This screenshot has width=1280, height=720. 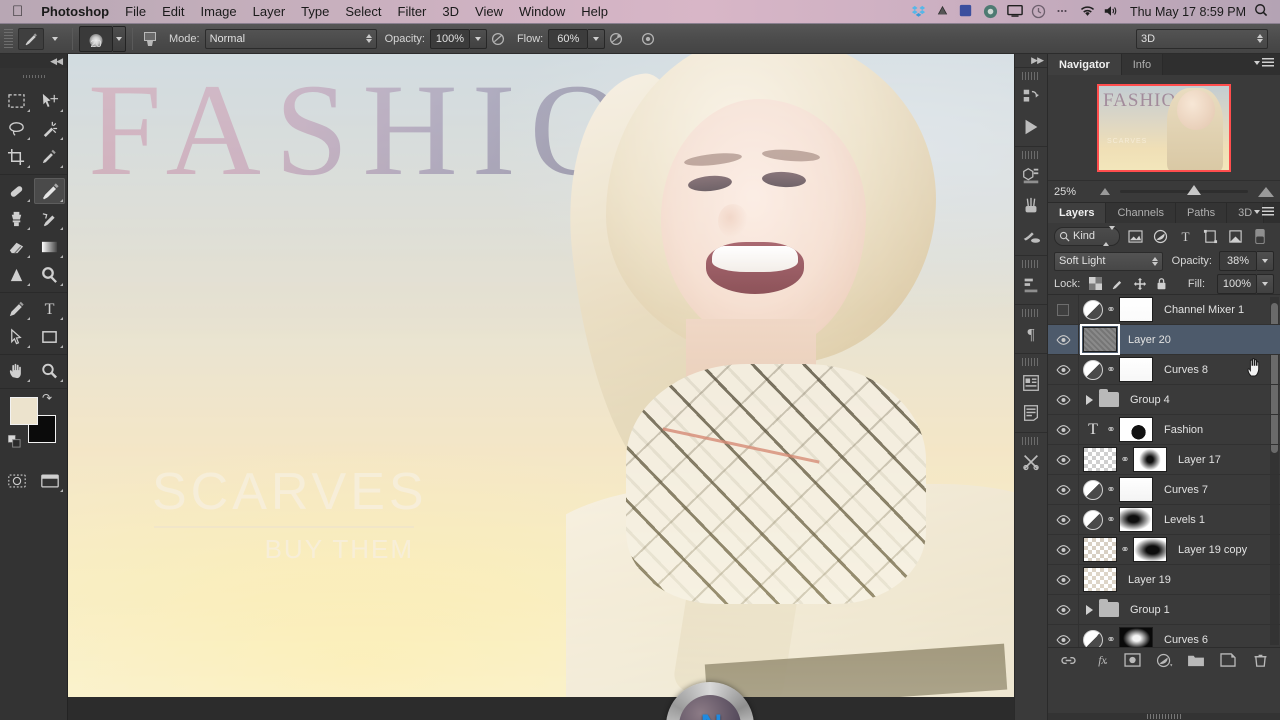 I want to click on lock-position-icon, so click(x=1139, y=283).